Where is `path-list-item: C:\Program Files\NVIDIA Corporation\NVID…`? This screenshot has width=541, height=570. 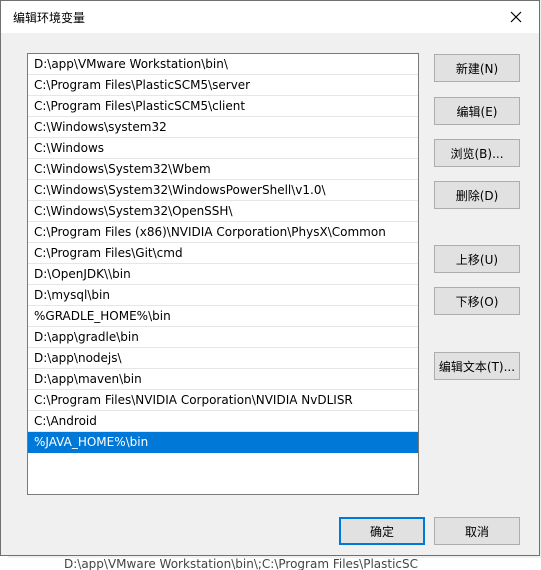 path-list-item: C:\Program Files\NVIDIA Corporation\NVID… is located at coordinates (223, 400).